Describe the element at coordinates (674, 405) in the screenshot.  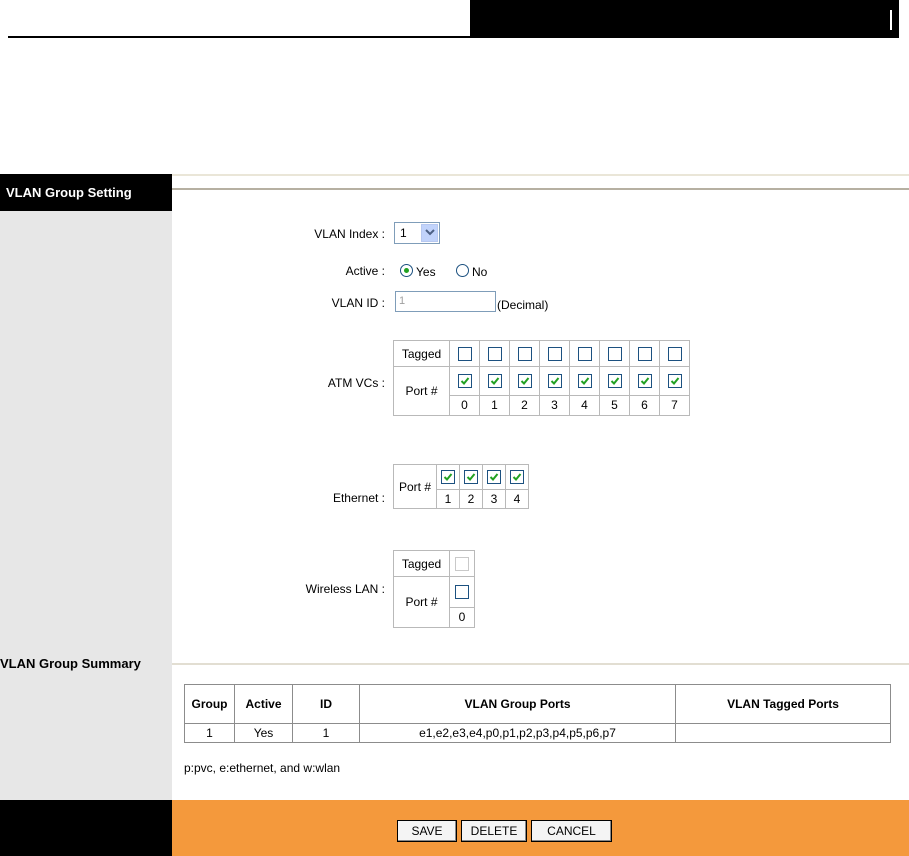
I see `atm-port-number: 7` at that location.